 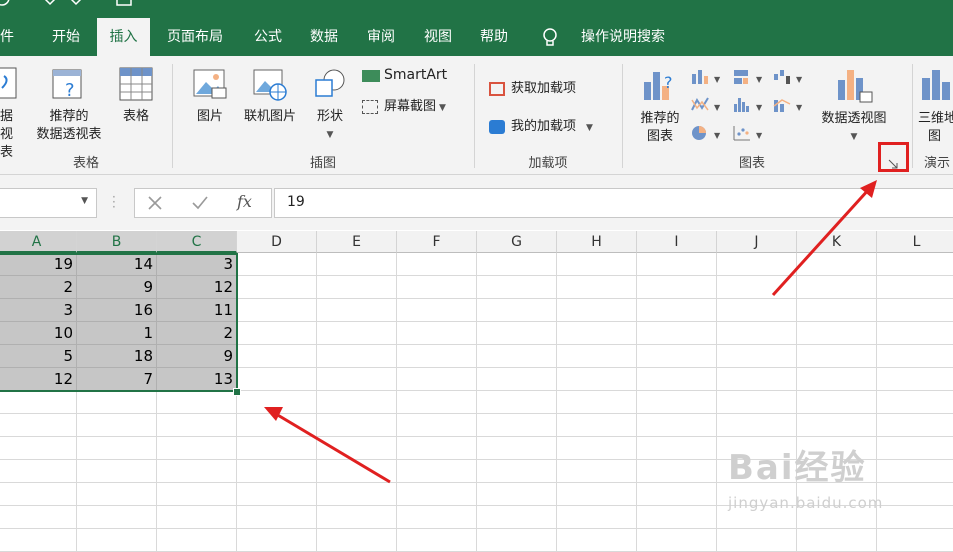 I want to click on annotation-arrowhead-data, so click(x=273, y=414).